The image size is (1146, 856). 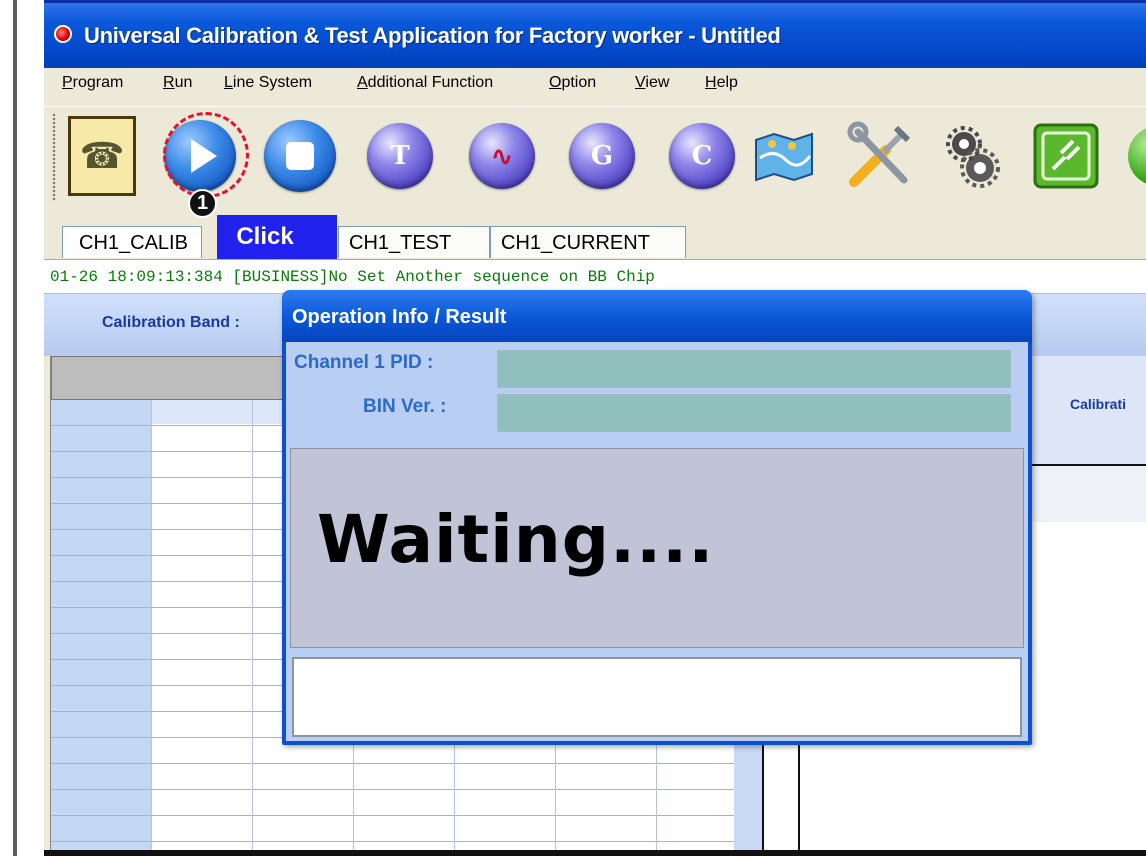 What do you see at coordinates (595, 853) in the screenshot?
I see `bottom-border` at bounding box center [595, 853].